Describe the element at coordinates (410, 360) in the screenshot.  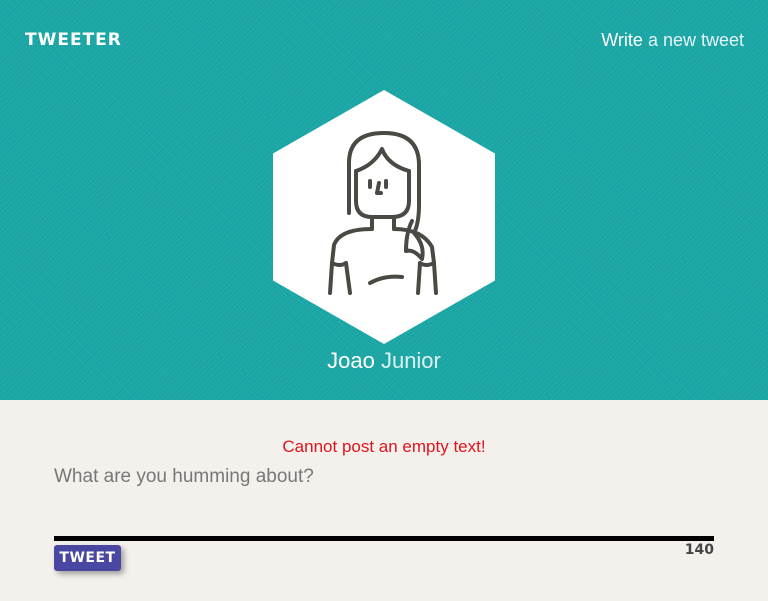
I see `profile-last-name: Junior` at that location.